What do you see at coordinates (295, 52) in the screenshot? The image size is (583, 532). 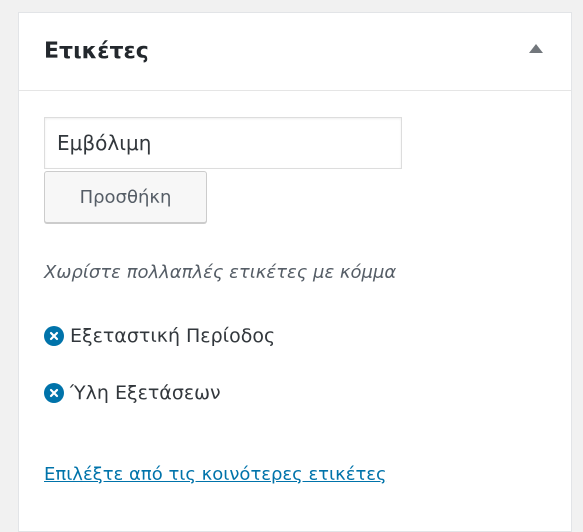 I see `panel-header: Ετικέτες` at bounding box center [295, 52].